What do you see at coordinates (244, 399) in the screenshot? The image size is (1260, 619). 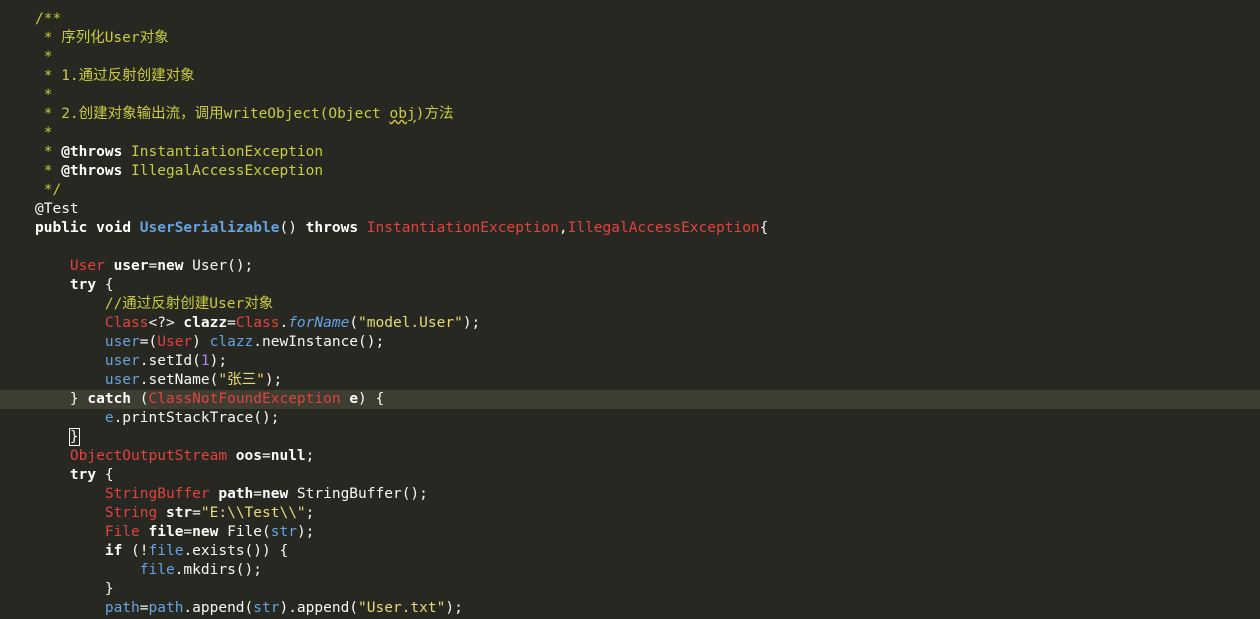 I see `code-token: ClassNotFoundException` at bounding box center [244, 399].